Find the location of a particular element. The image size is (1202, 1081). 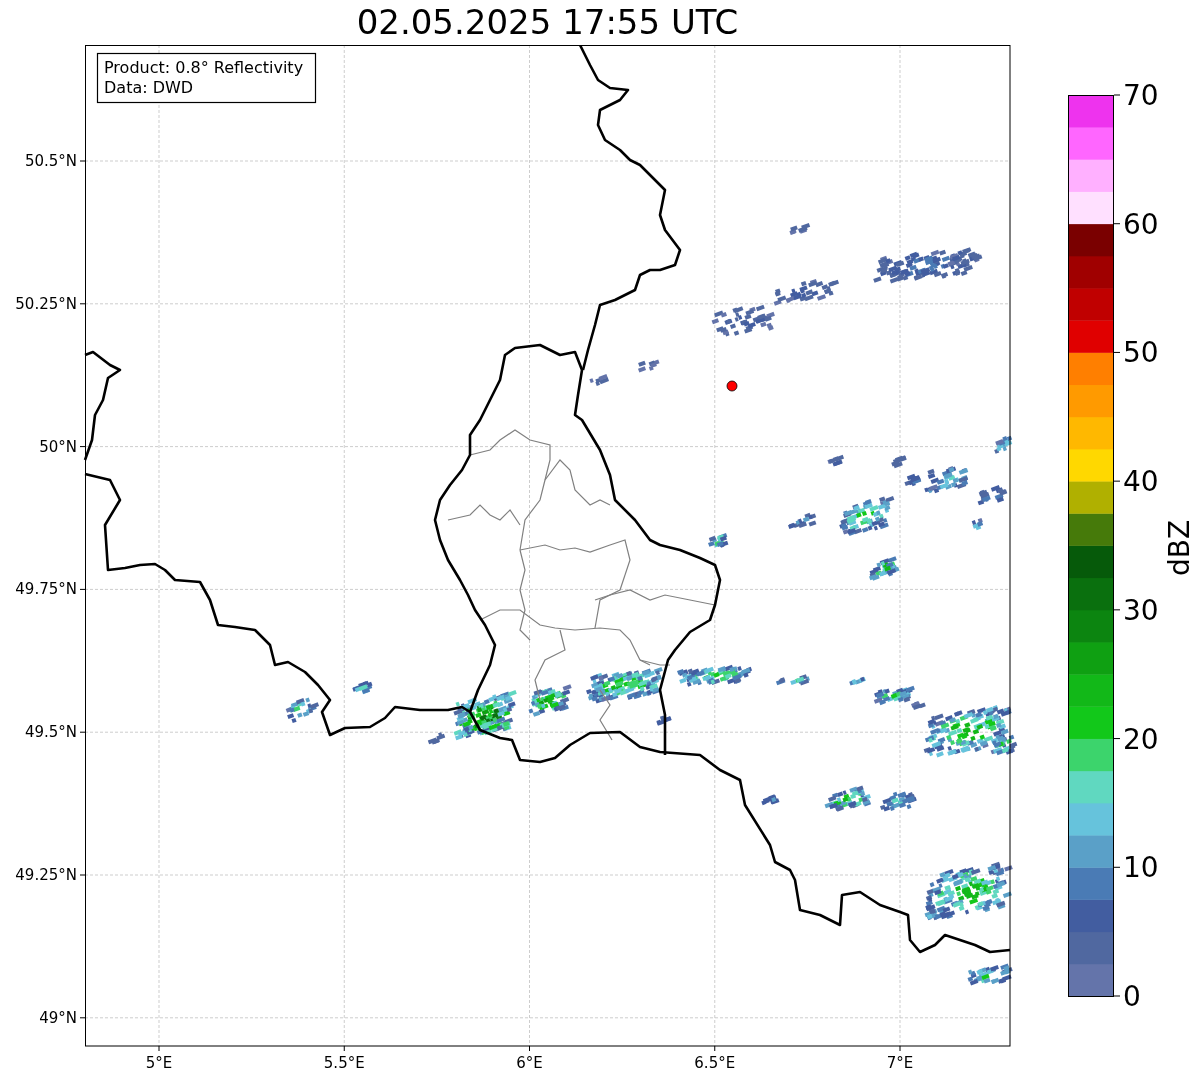

info-text: Data: DWD is located at coordinates (149, 87).